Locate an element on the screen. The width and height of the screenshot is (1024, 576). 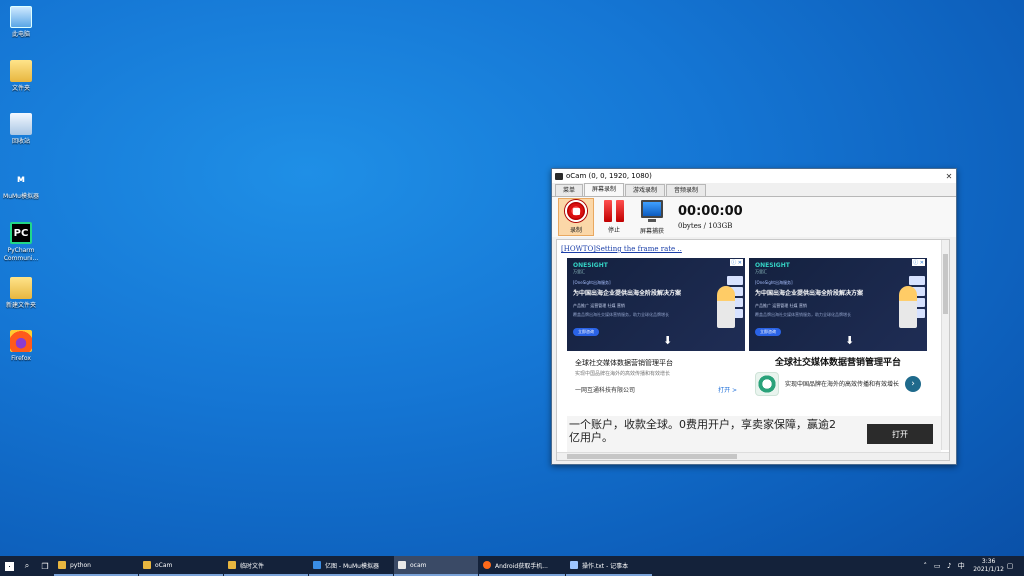
computer-icon is located at coordinates (21, 17).